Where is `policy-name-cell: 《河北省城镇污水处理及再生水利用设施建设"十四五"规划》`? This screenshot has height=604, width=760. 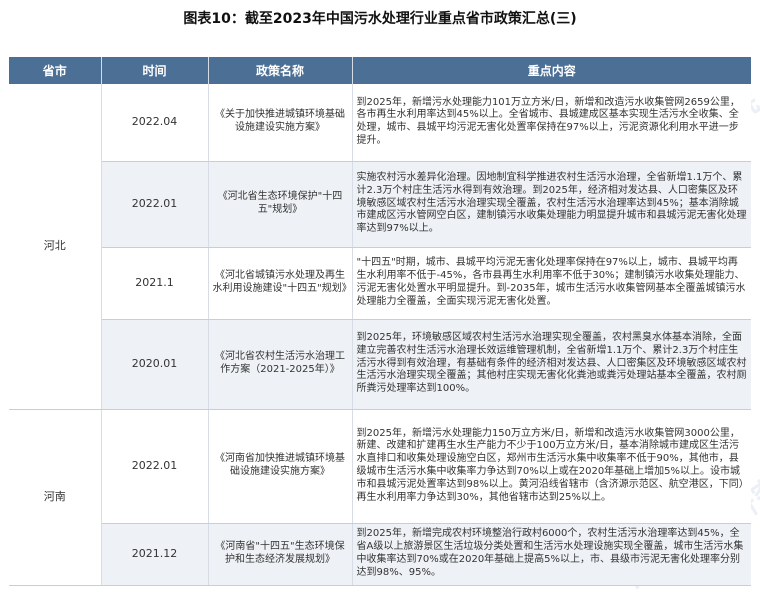 policy-name-cell: 《河北省城镇污水处理及再生水利用设施建设"十四五"规划》 is located at coordinates (280, 283).